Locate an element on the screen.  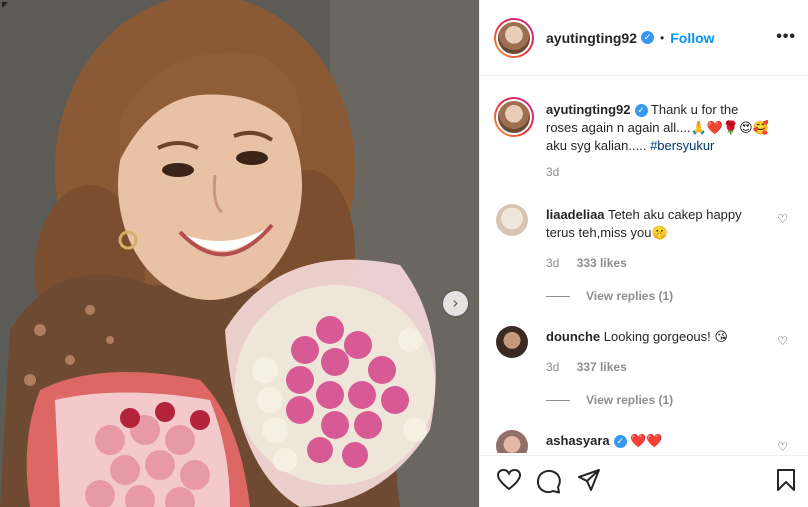
caption-username: ayutingting92 is located at coordinates (588, 109).